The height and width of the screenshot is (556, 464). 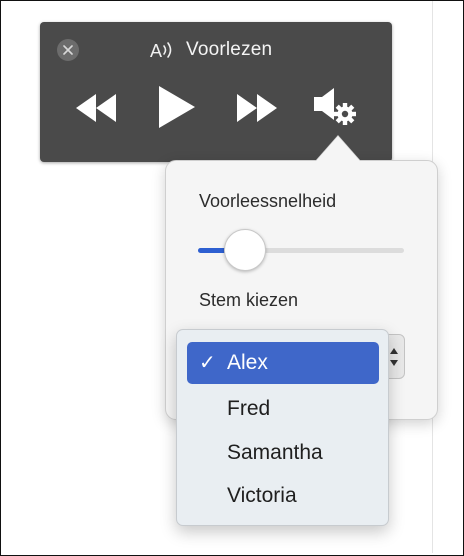 I want to click on close-button, so click(x=68, y=50).